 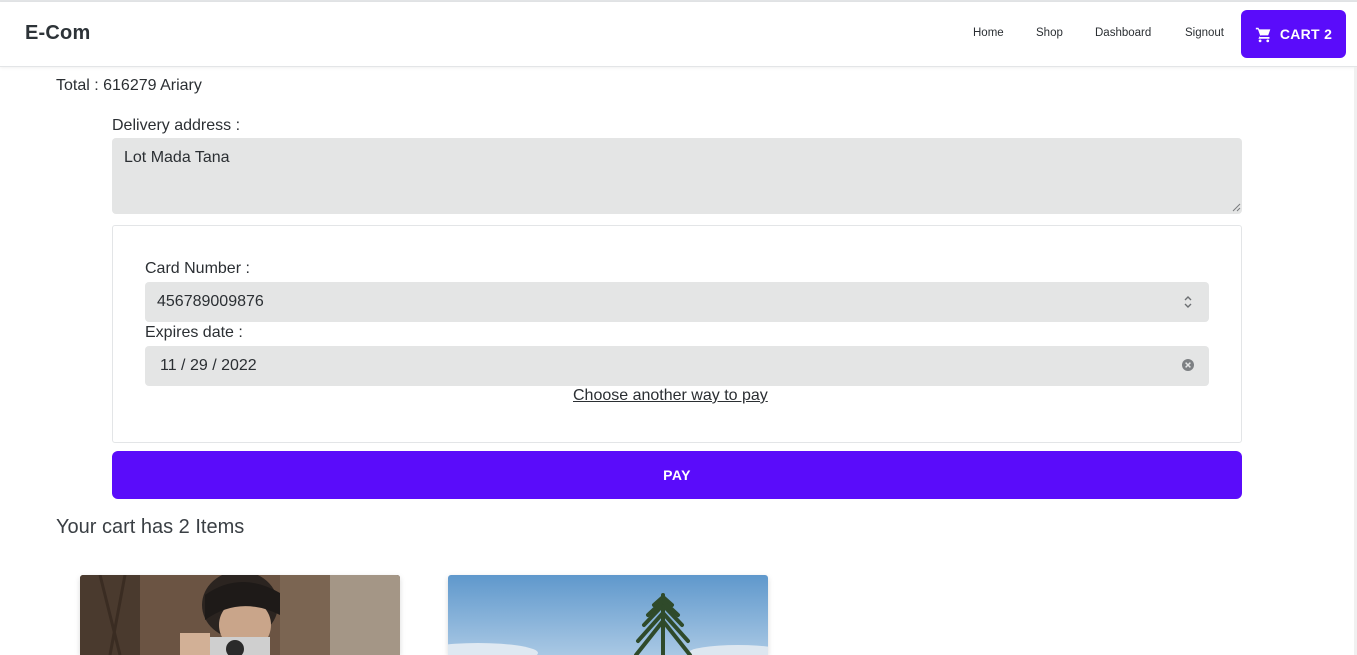 I want to click on clear-date-icon, so click(x=1188, y=365).